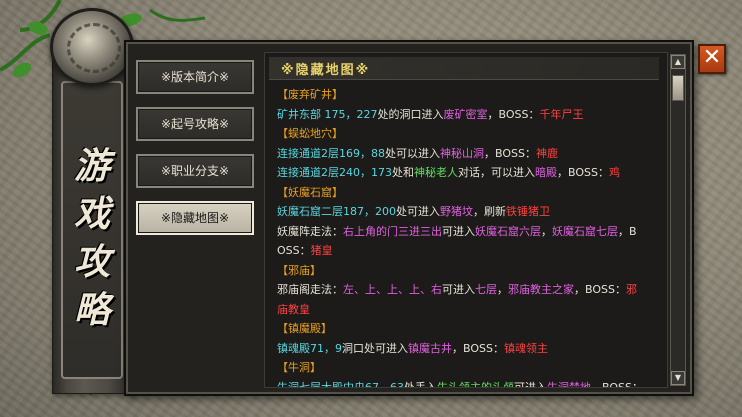 This screenshot has width=742, height=417. What do you see at coordinates (456, 211) in the screenshot?
I see `text-segment: 野猪坟` at bounding box center [456, 211].